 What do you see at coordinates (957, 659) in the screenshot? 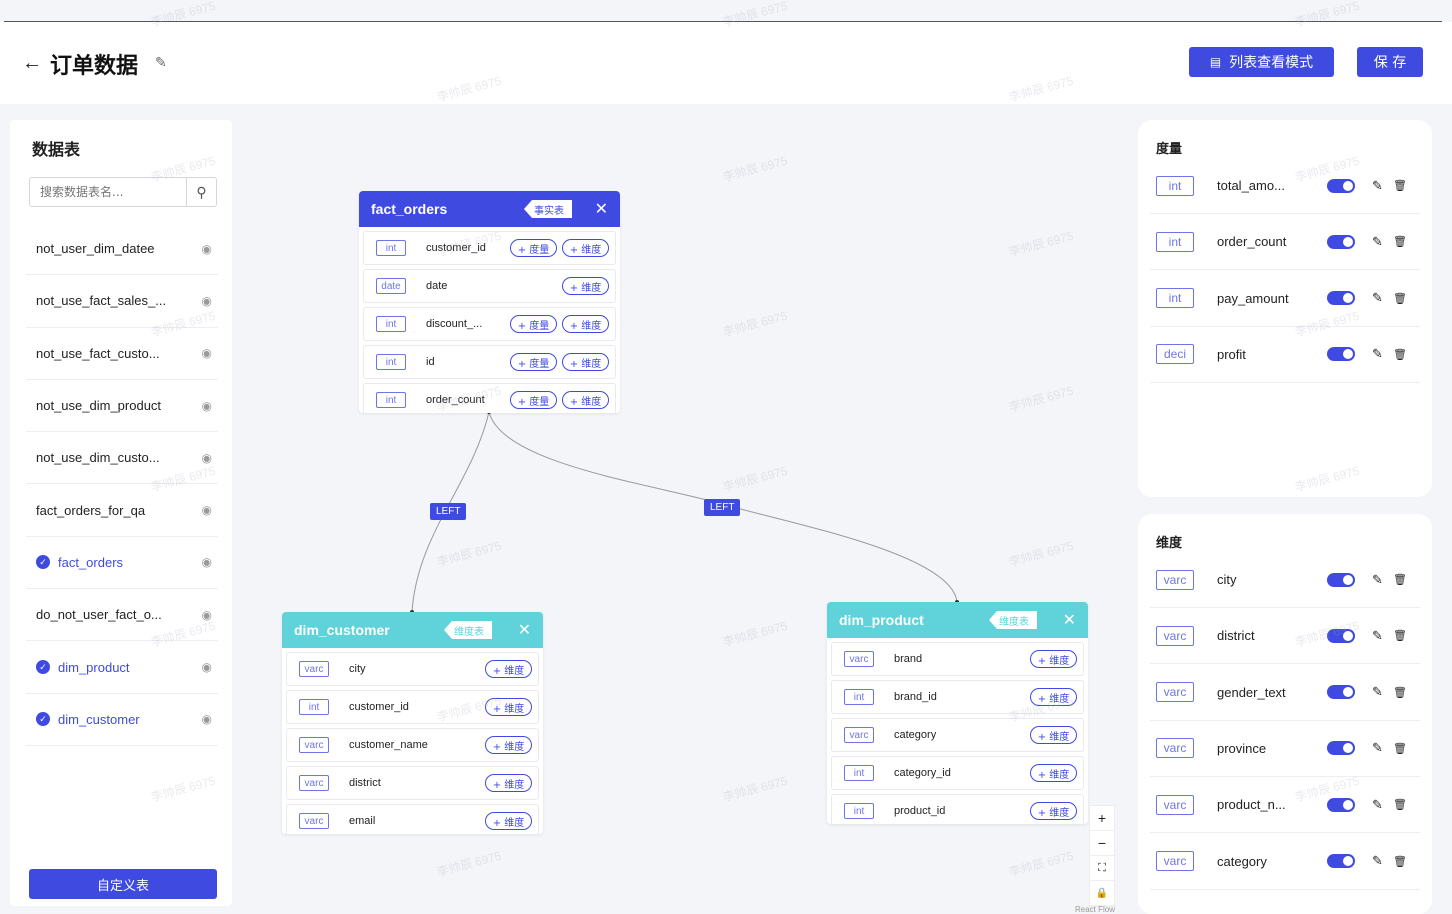
I see `field-row: varc brand + 维度` at bounding box center [957, 659].